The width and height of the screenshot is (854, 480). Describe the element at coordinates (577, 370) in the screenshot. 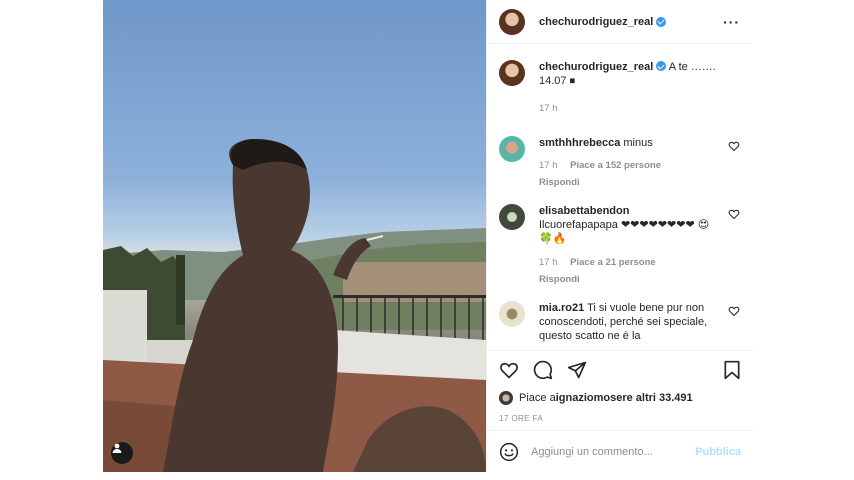

I see `share-icon` at that location.